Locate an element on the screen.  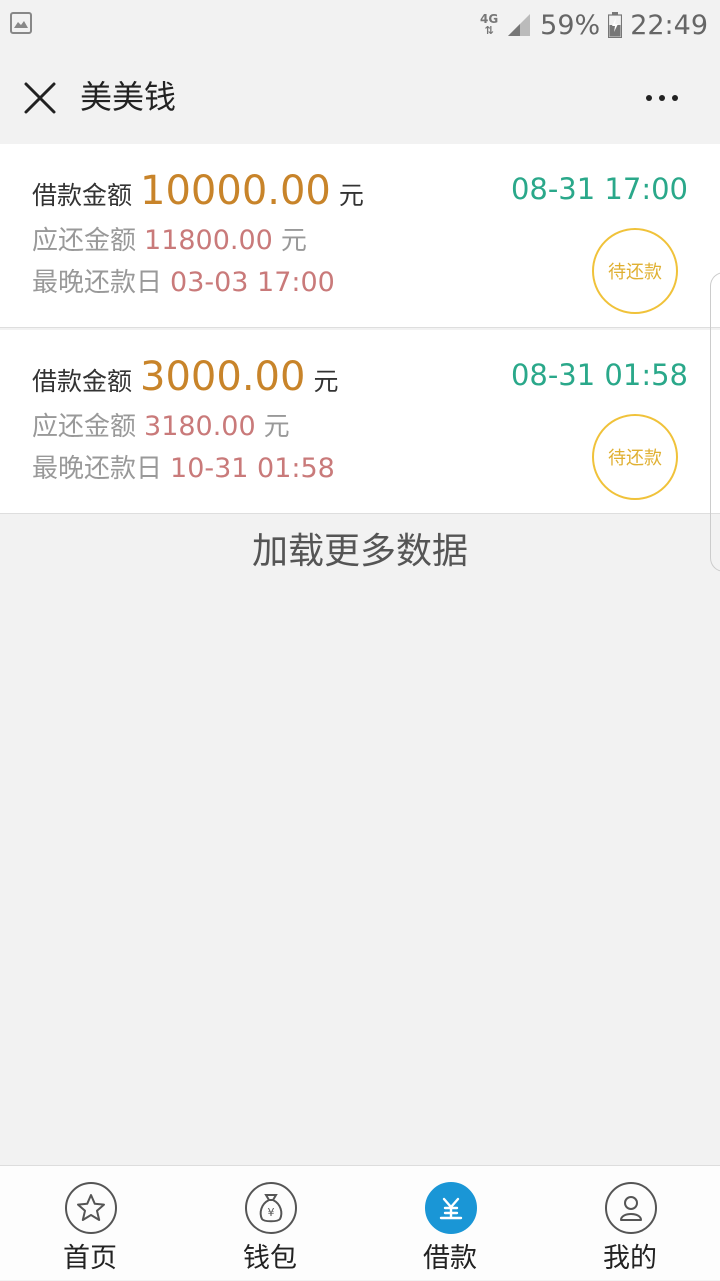
due-date-row: 最晚还款日 10-31 01:58 is located at coordinates (183, 466).